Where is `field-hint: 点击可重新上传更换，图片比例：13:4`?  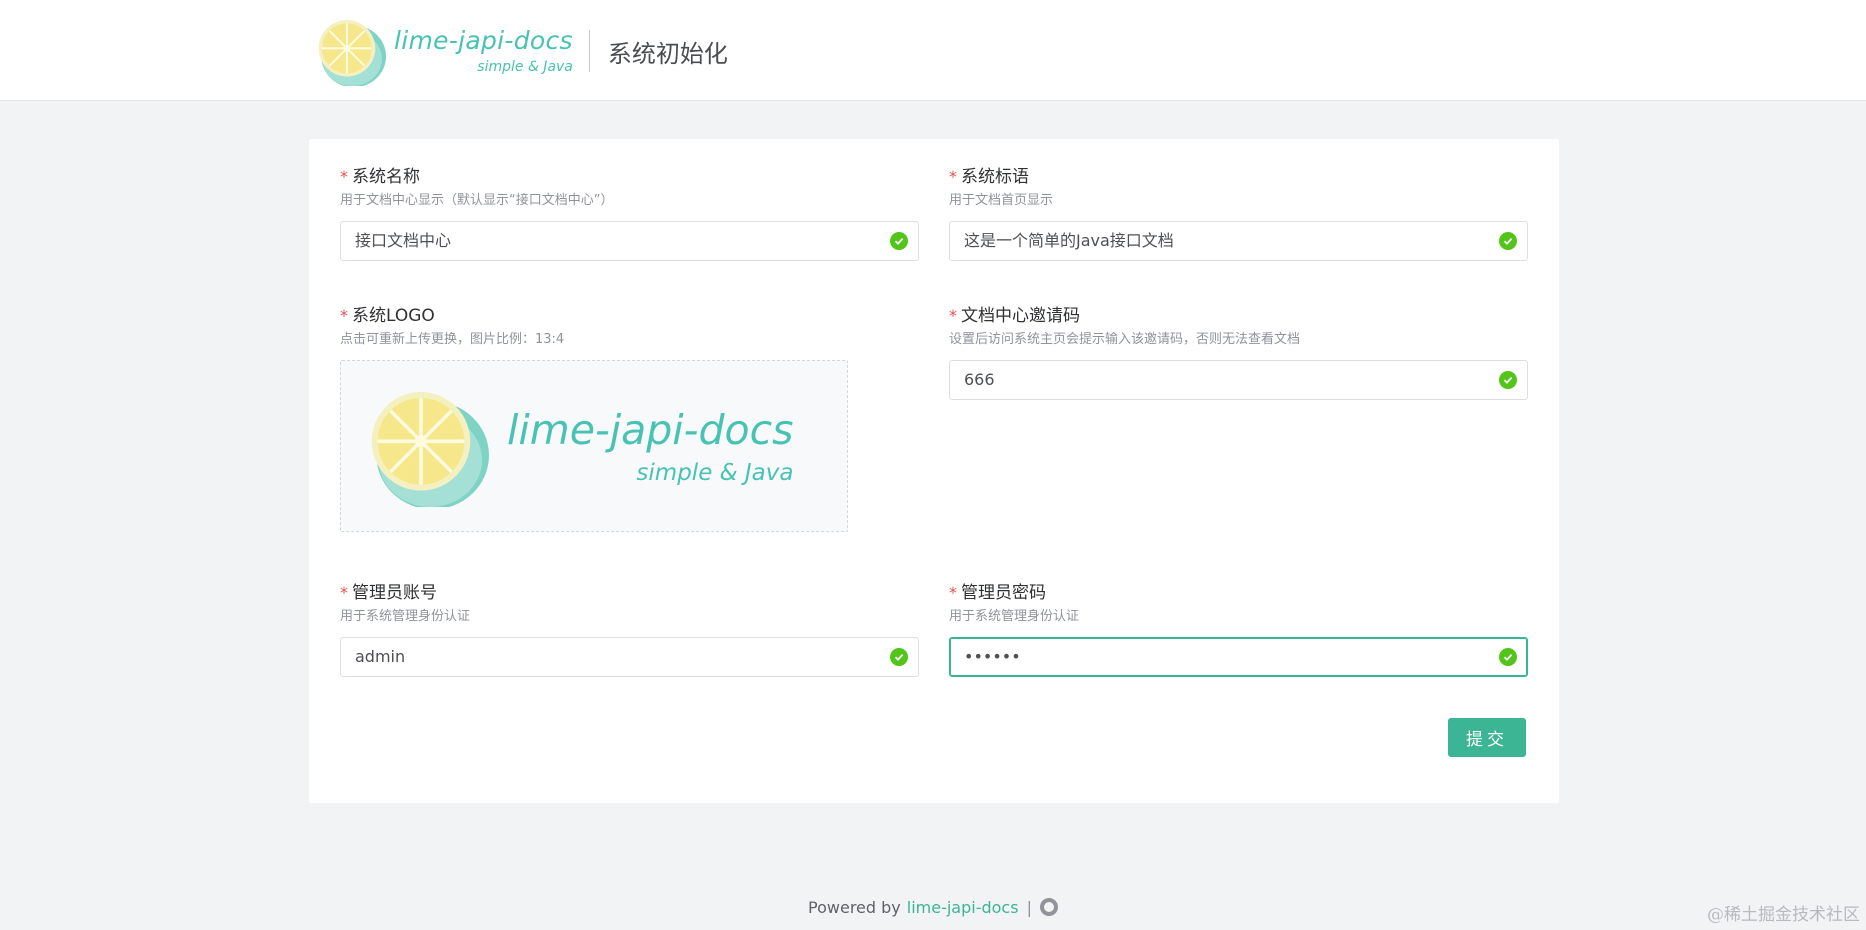
field-hint: 点击可重新上传更换，图片比例：13:4 is located at coordinates (452, 339).